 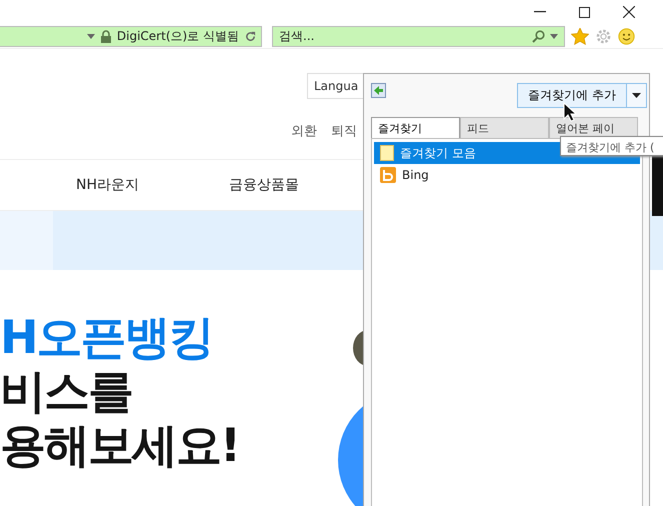 I want to click on mouse-pointer-icon, so click(x=570, y=112).